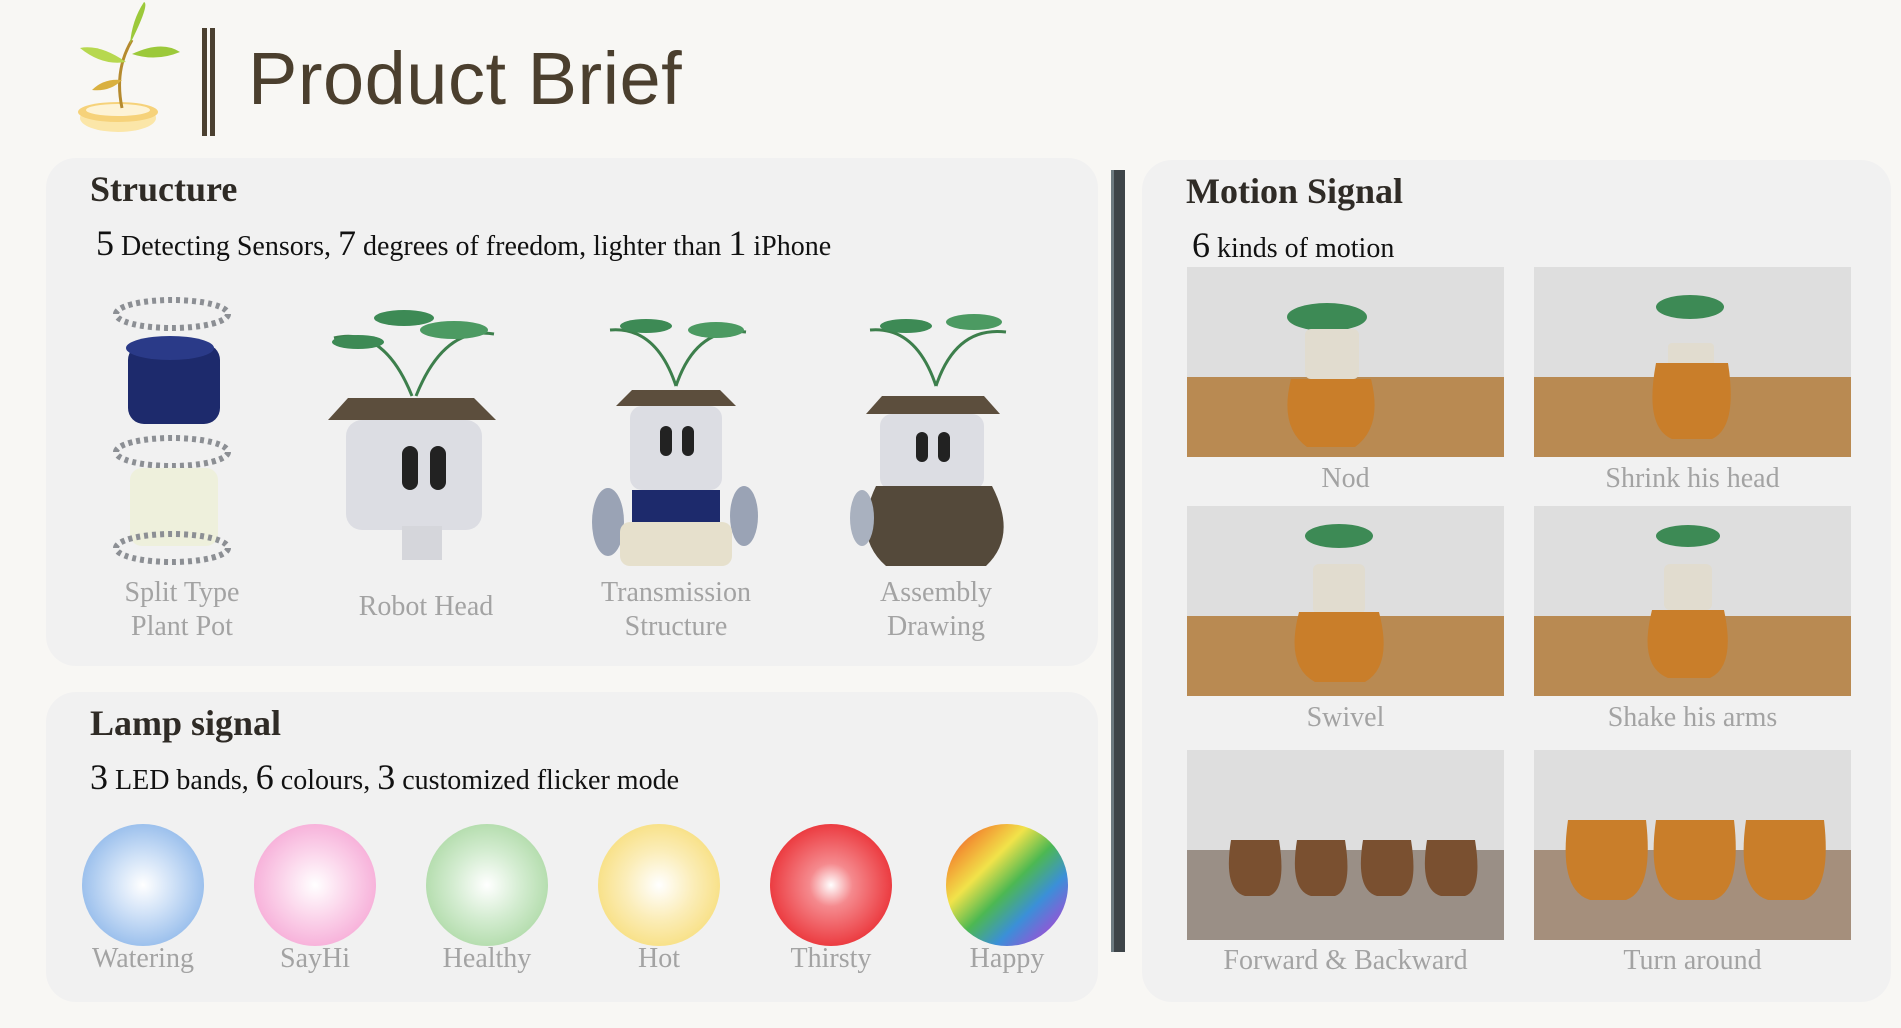 The height and width of the screenshot is (1028, 1901). What do you see at coordinates (1345, 717) in the screenshot?
I see `motion-label-swivel: Swivel` at bounding box center [1345, 717].